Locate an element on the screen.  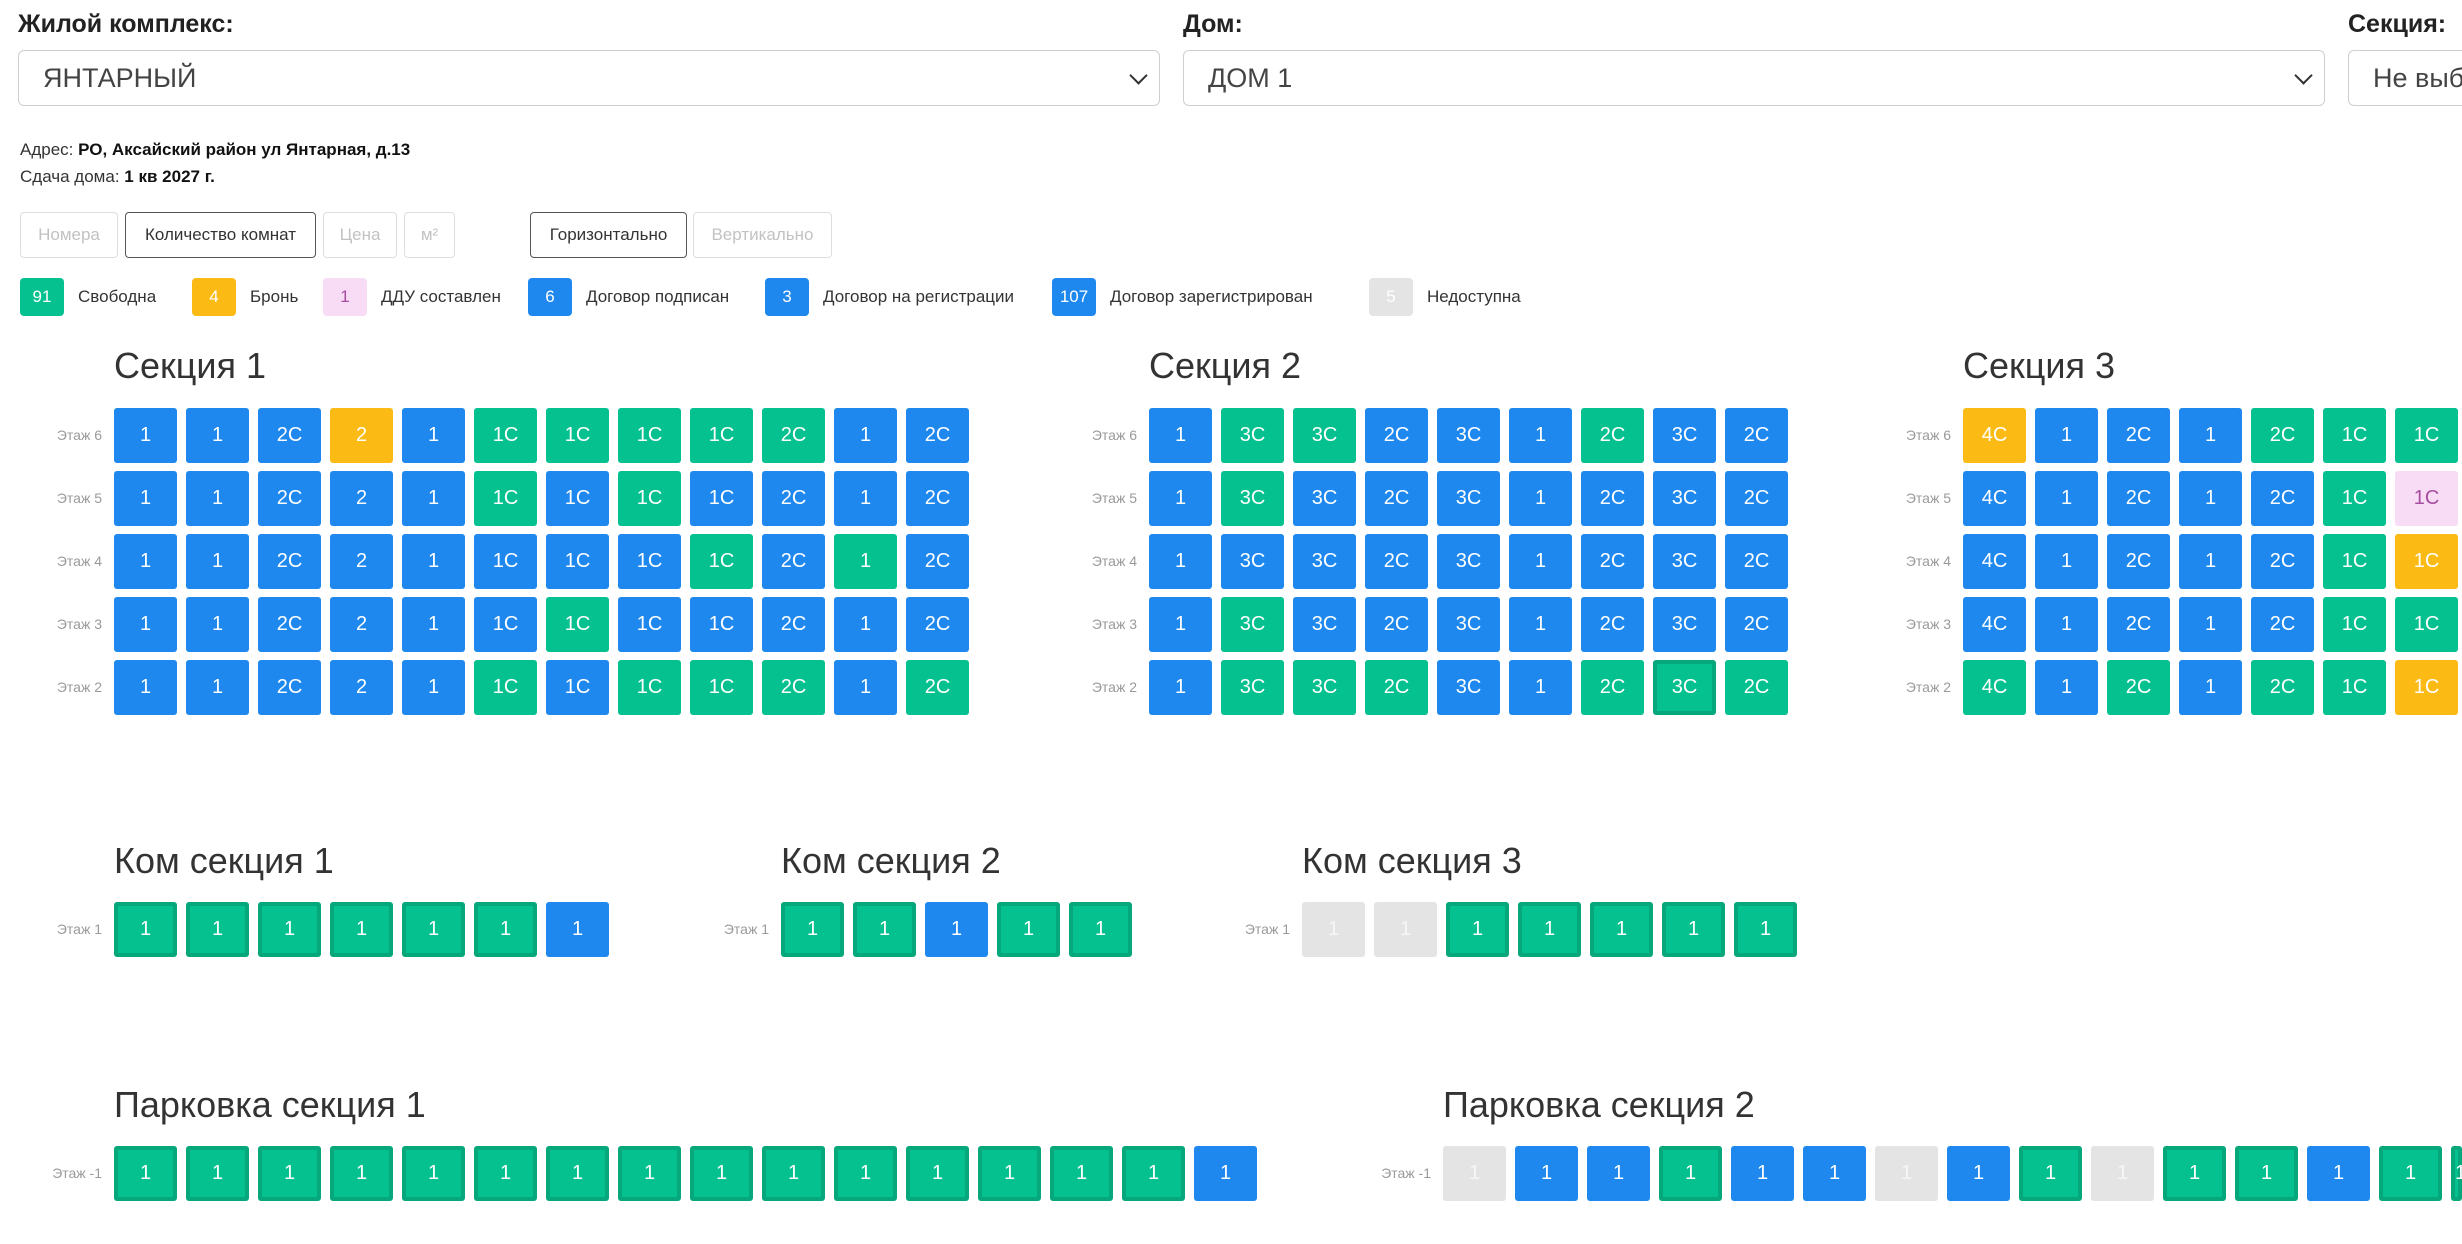
legend-item: 5 Недоступна is located at coordinates (1445, 297).